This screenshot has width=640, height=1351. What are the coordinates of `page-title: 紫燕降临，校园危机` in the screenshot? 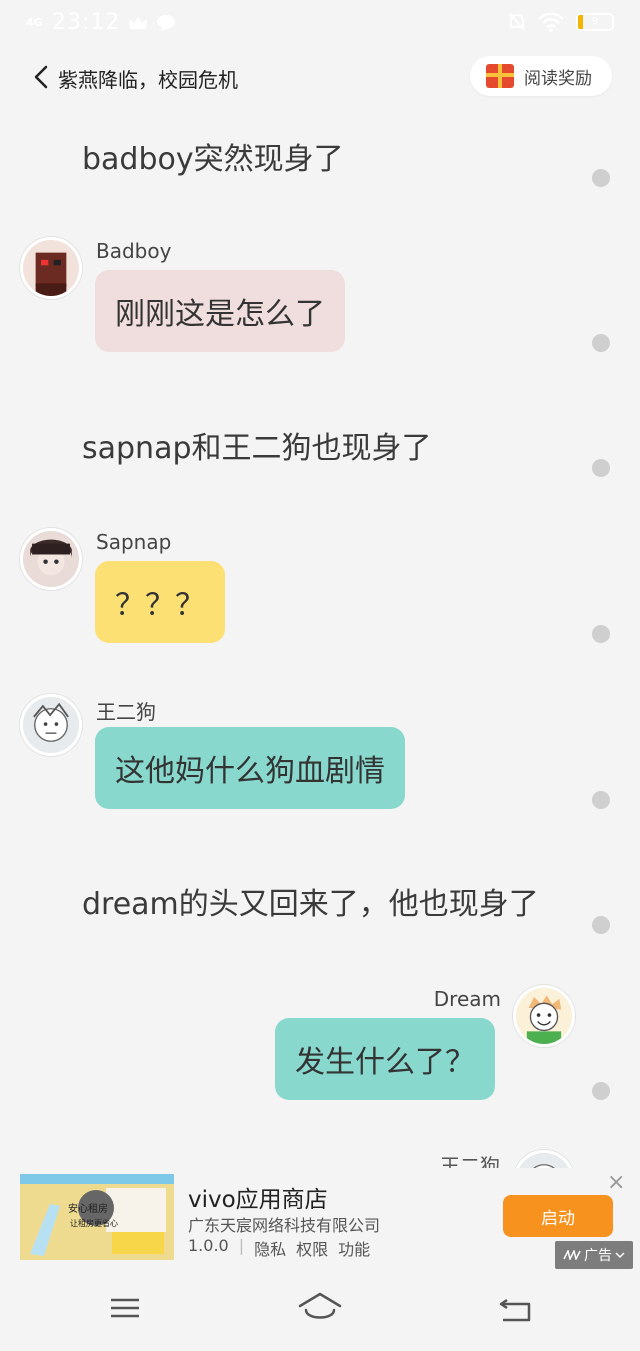 It's located at (148, 80).